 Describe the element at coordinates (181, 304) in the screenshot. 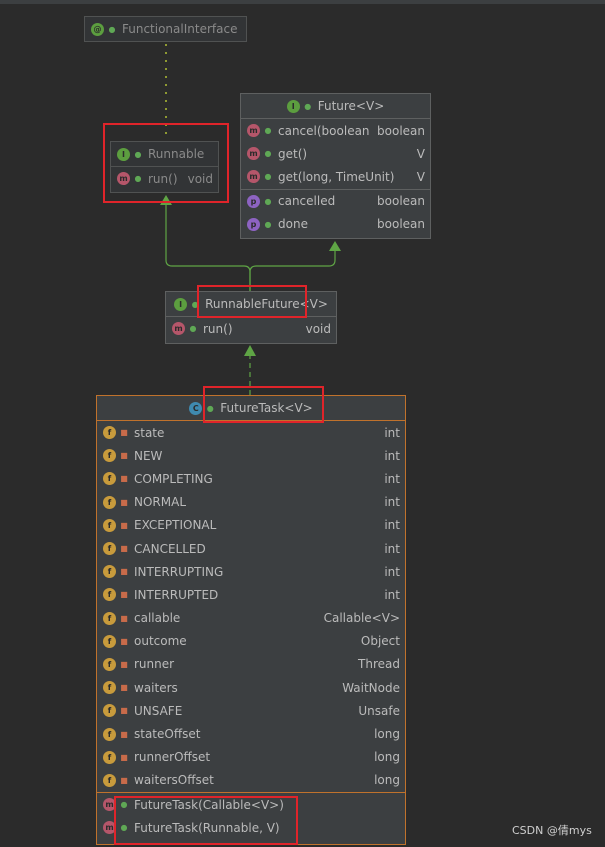

I see `interface-icon: I` at that location.